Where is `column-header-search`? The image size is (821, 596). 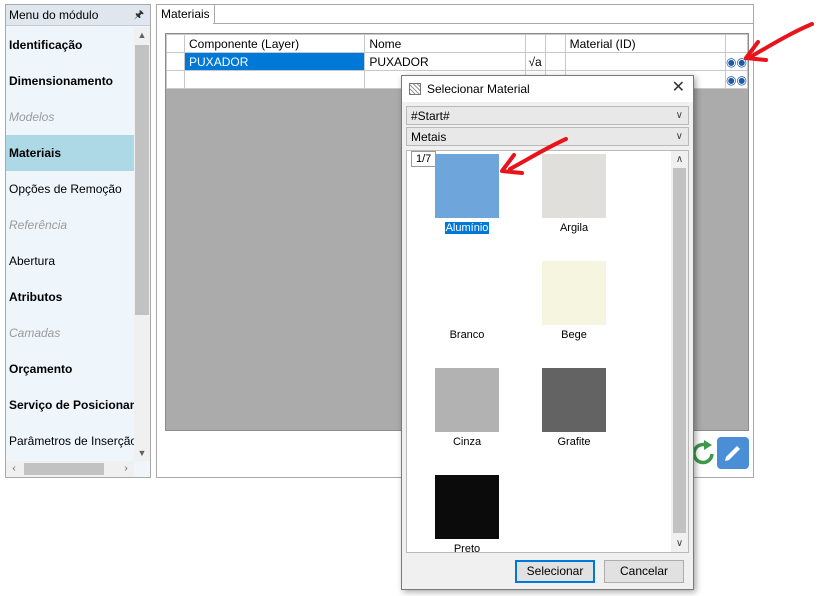 column-header-search is located at coordinates (736, 43).